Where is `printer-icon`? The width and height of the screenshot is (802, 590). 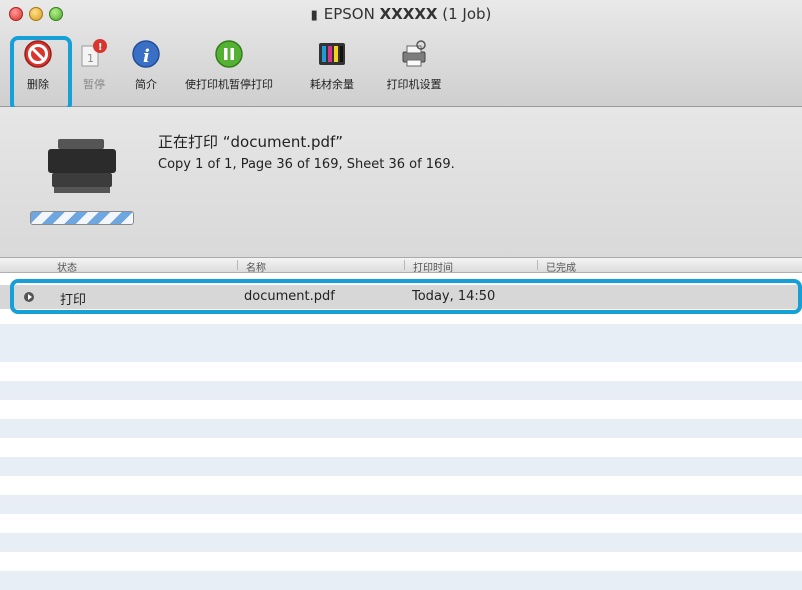
printer-icon is located at coordinates (82, 166).